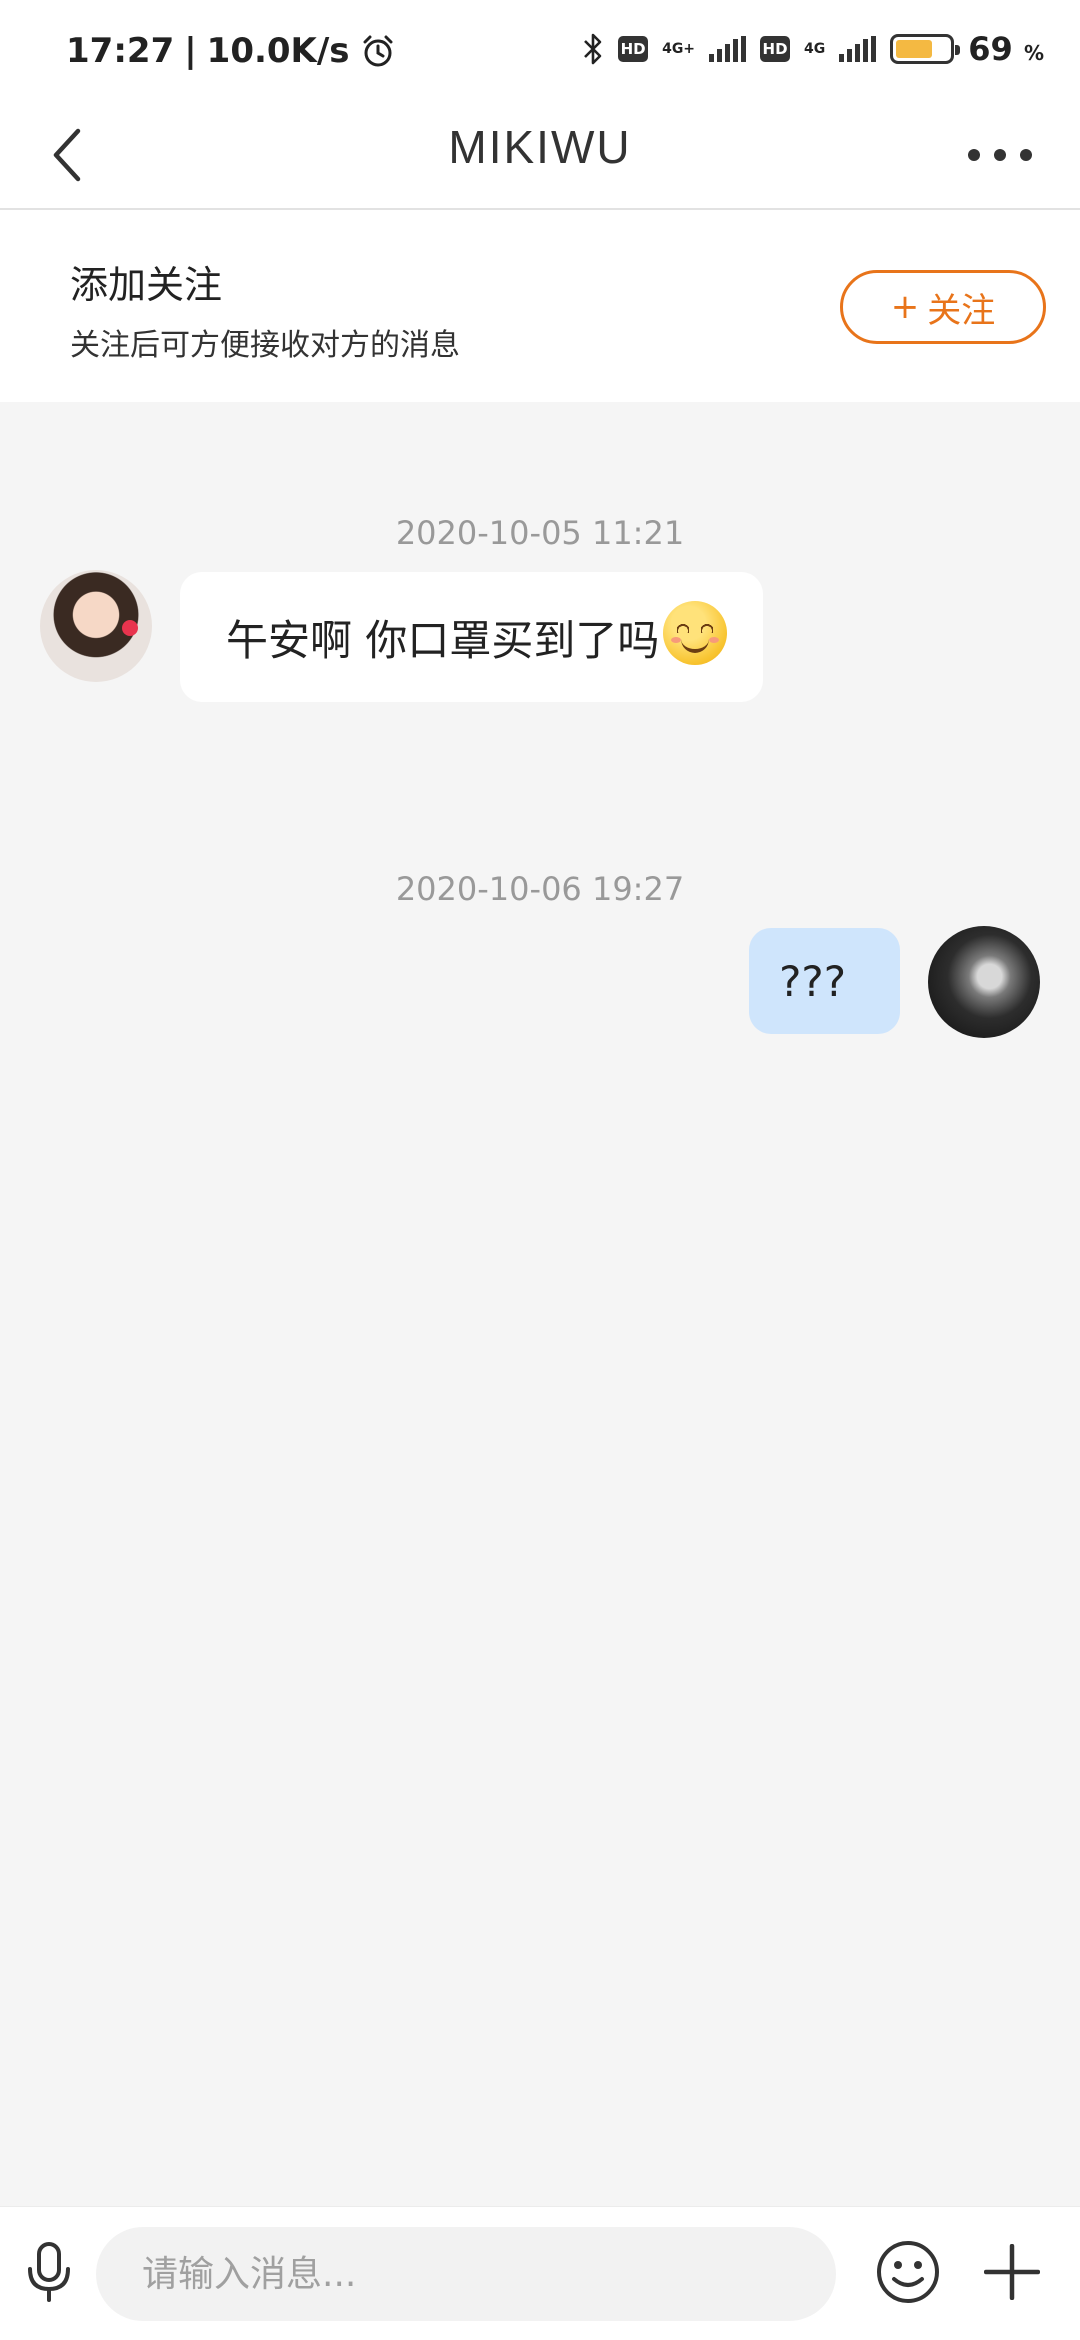 This screenshot has width=1080, height=2340. Describe the element at coordinates (540, 889) in the screenshot. I see `message-timestamp: 2020-10-06 19:27` at that location.